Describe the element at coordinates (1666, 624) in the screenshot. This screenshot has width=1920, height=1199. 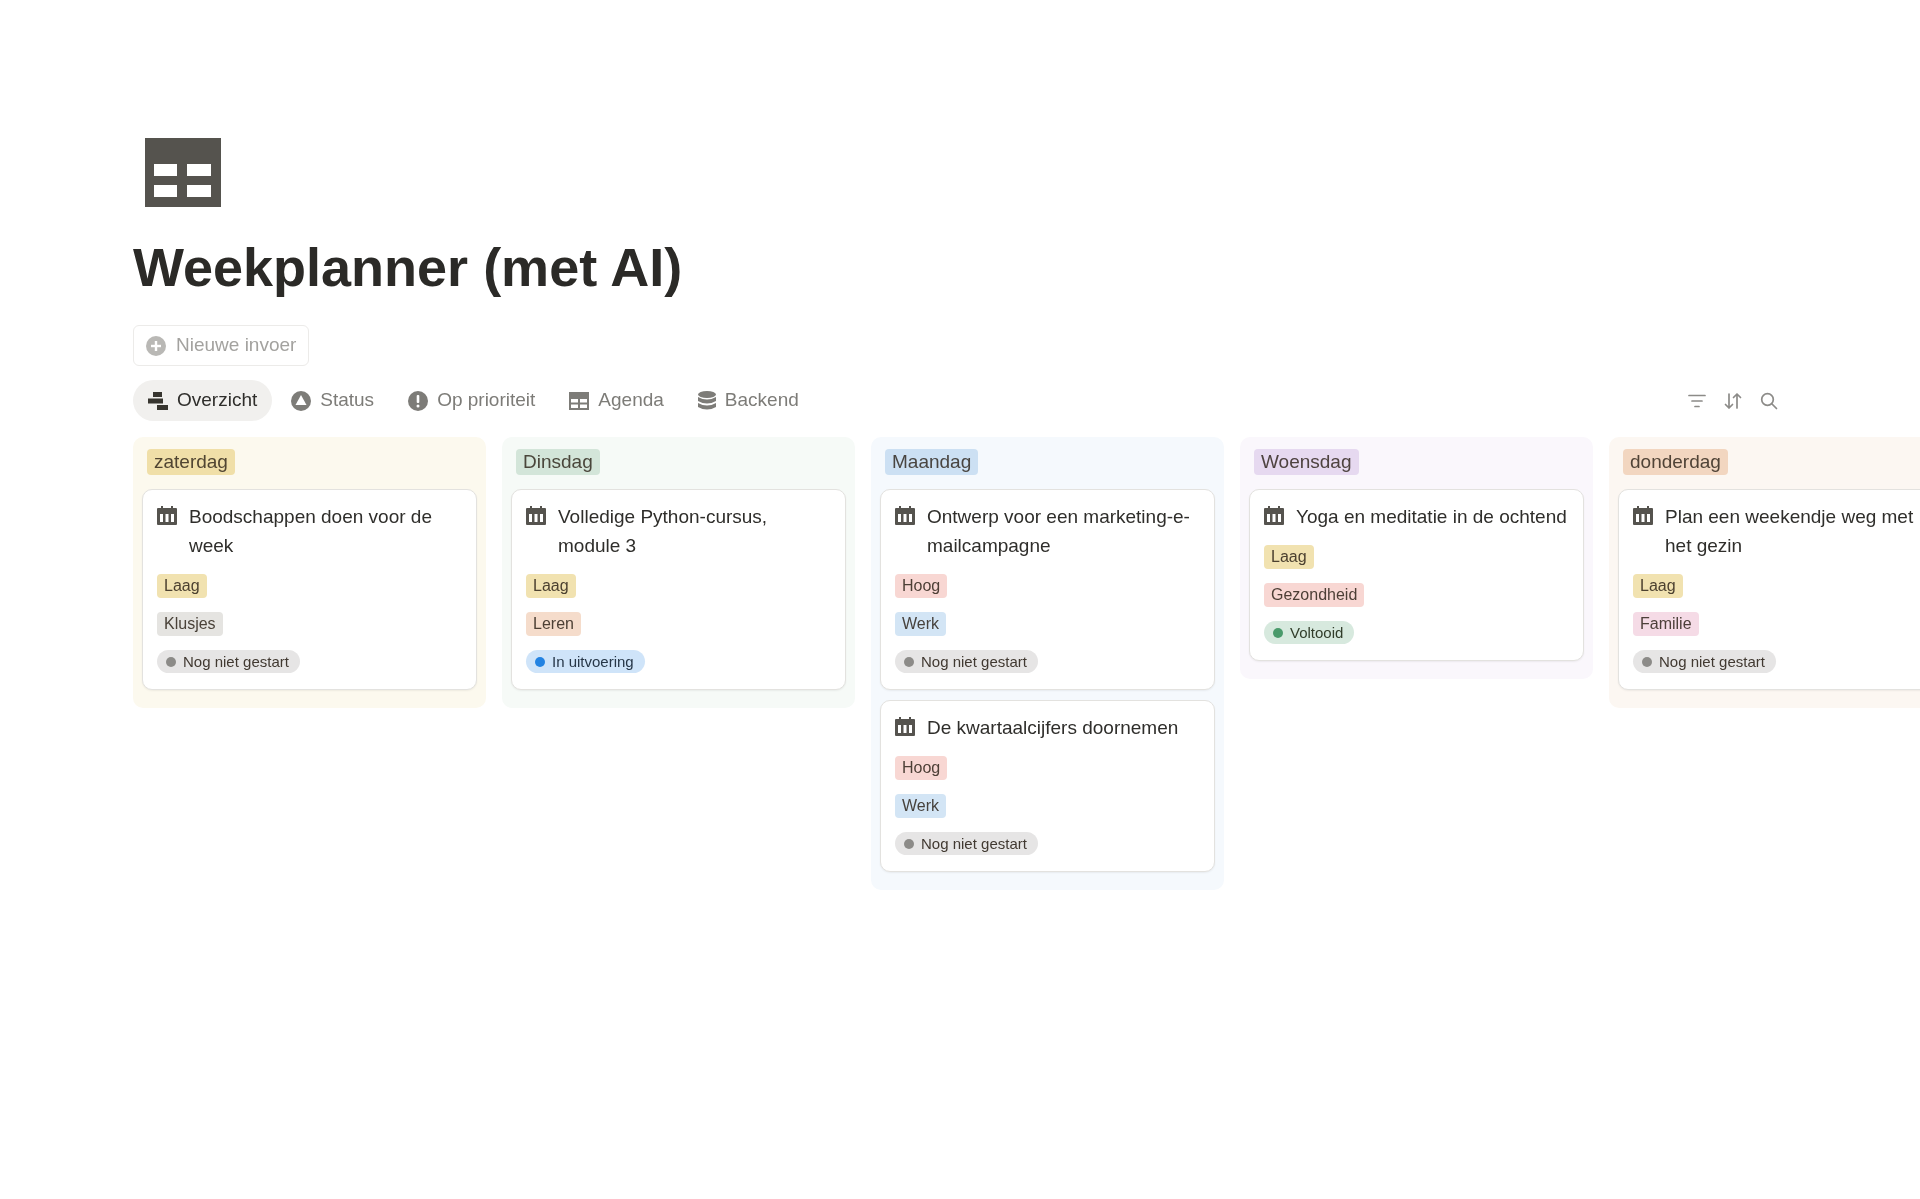
I see `tag: Familie` at that location.